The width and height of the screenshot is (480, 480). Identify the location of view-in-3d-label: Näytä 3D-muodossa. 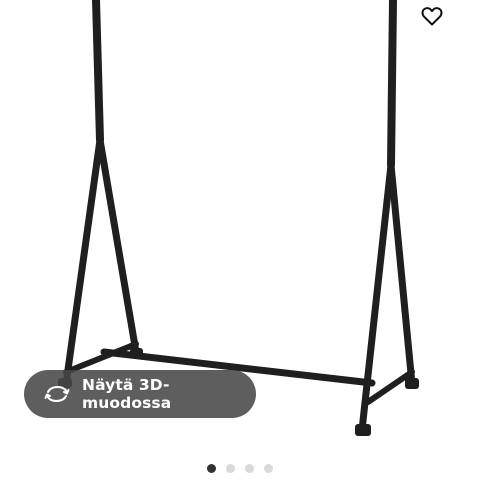
(127, 394).